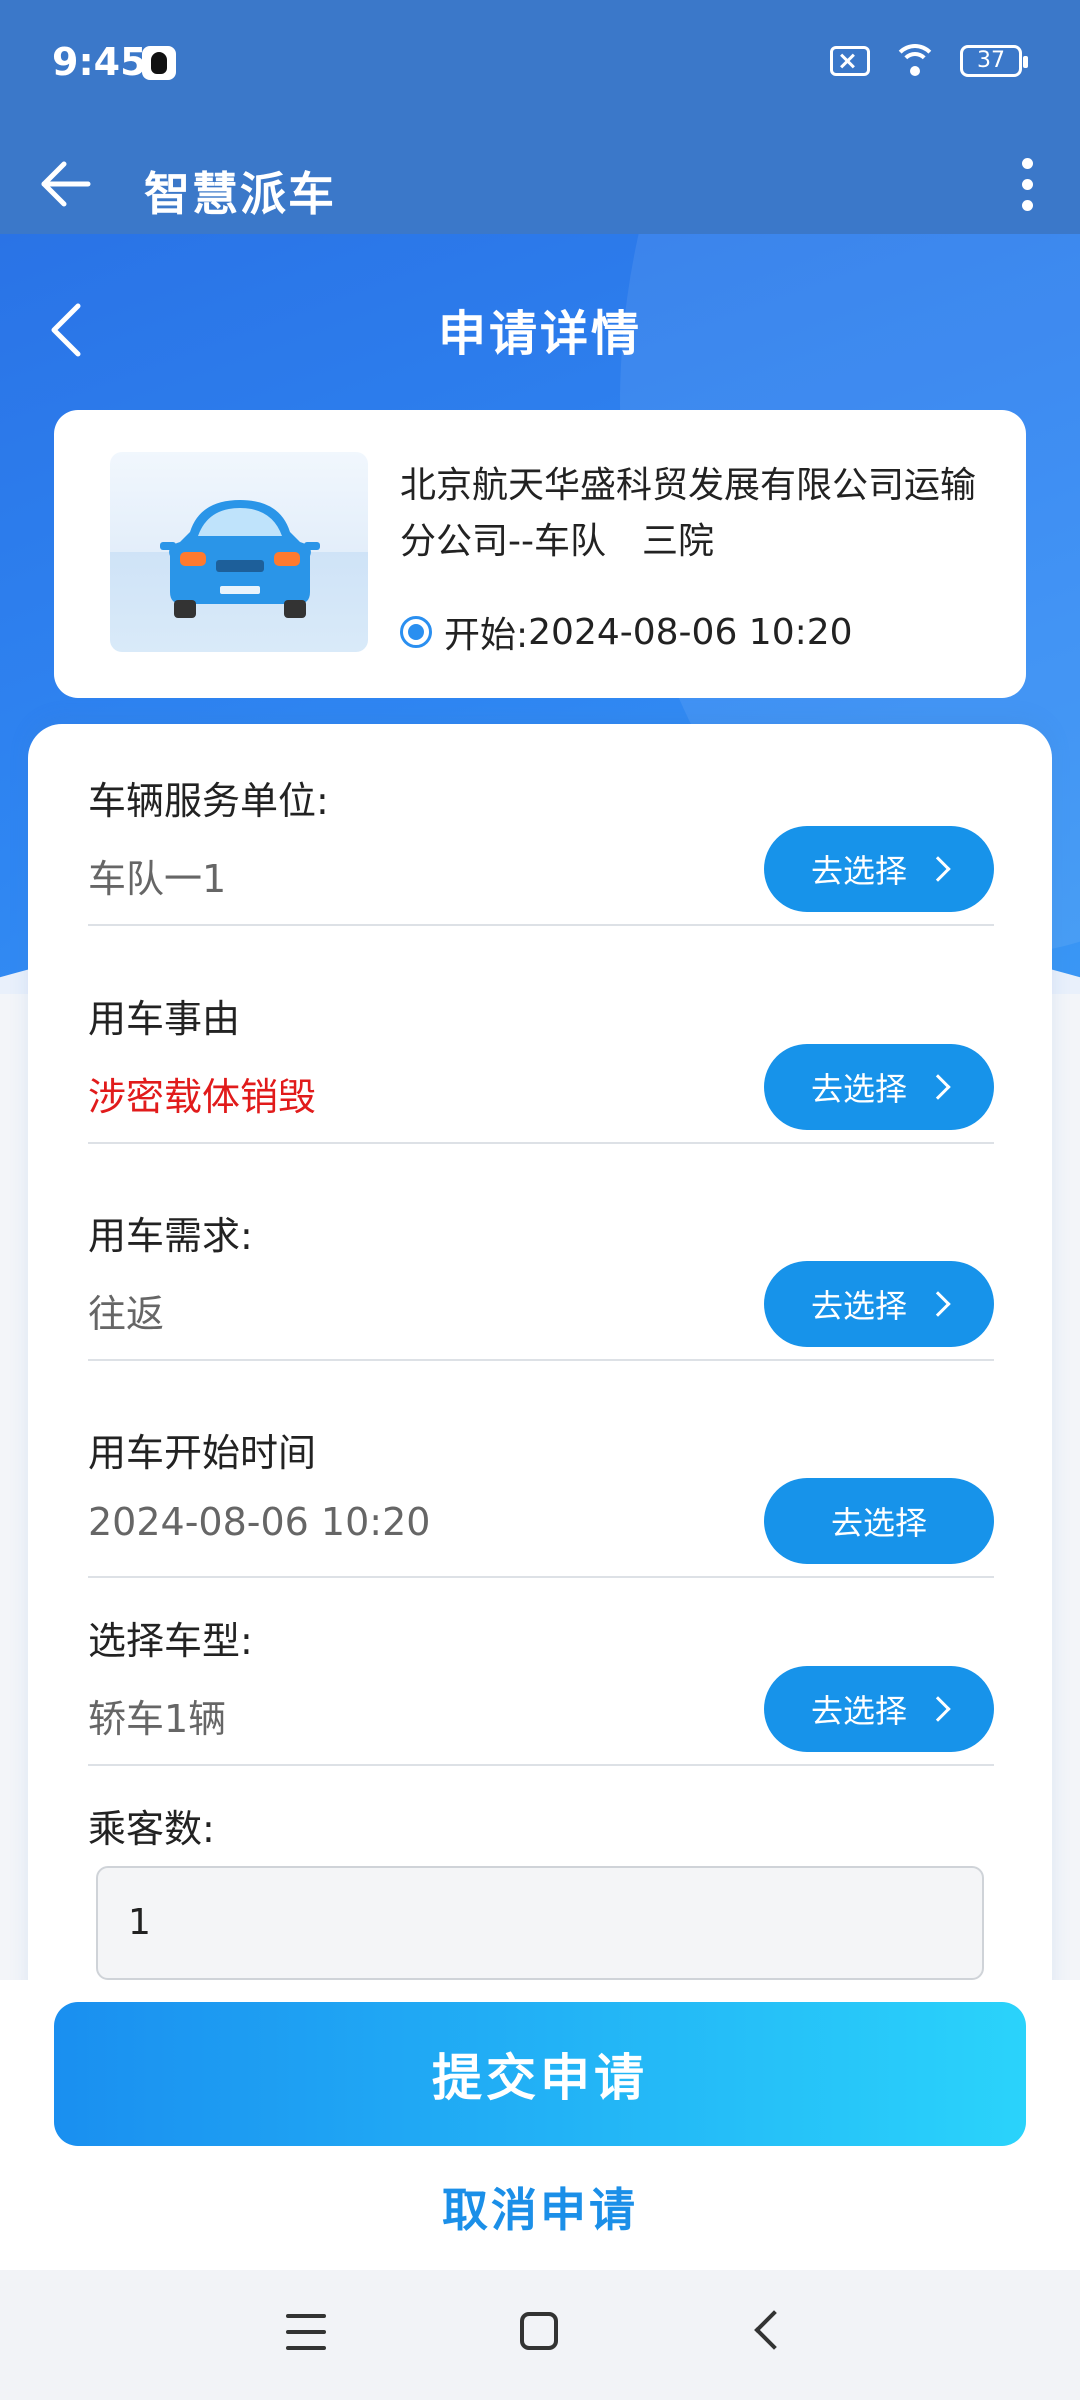 This screenshot has width=1080, height=2400. What do you see at coordinates (157, 1719) in the screenshot?
I see `field-value: 轿车1辆` at bounding box center [157, 1719].